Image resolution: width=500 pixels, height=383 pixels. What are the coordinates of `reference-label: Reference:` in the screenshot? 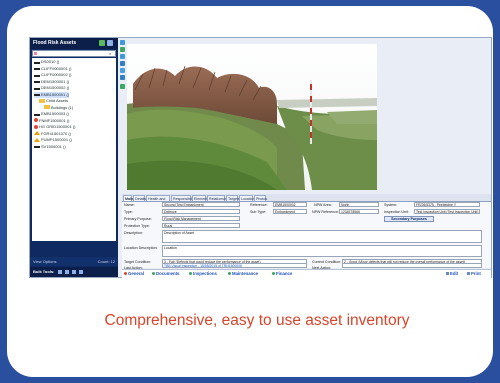 It's located at (259, 205).